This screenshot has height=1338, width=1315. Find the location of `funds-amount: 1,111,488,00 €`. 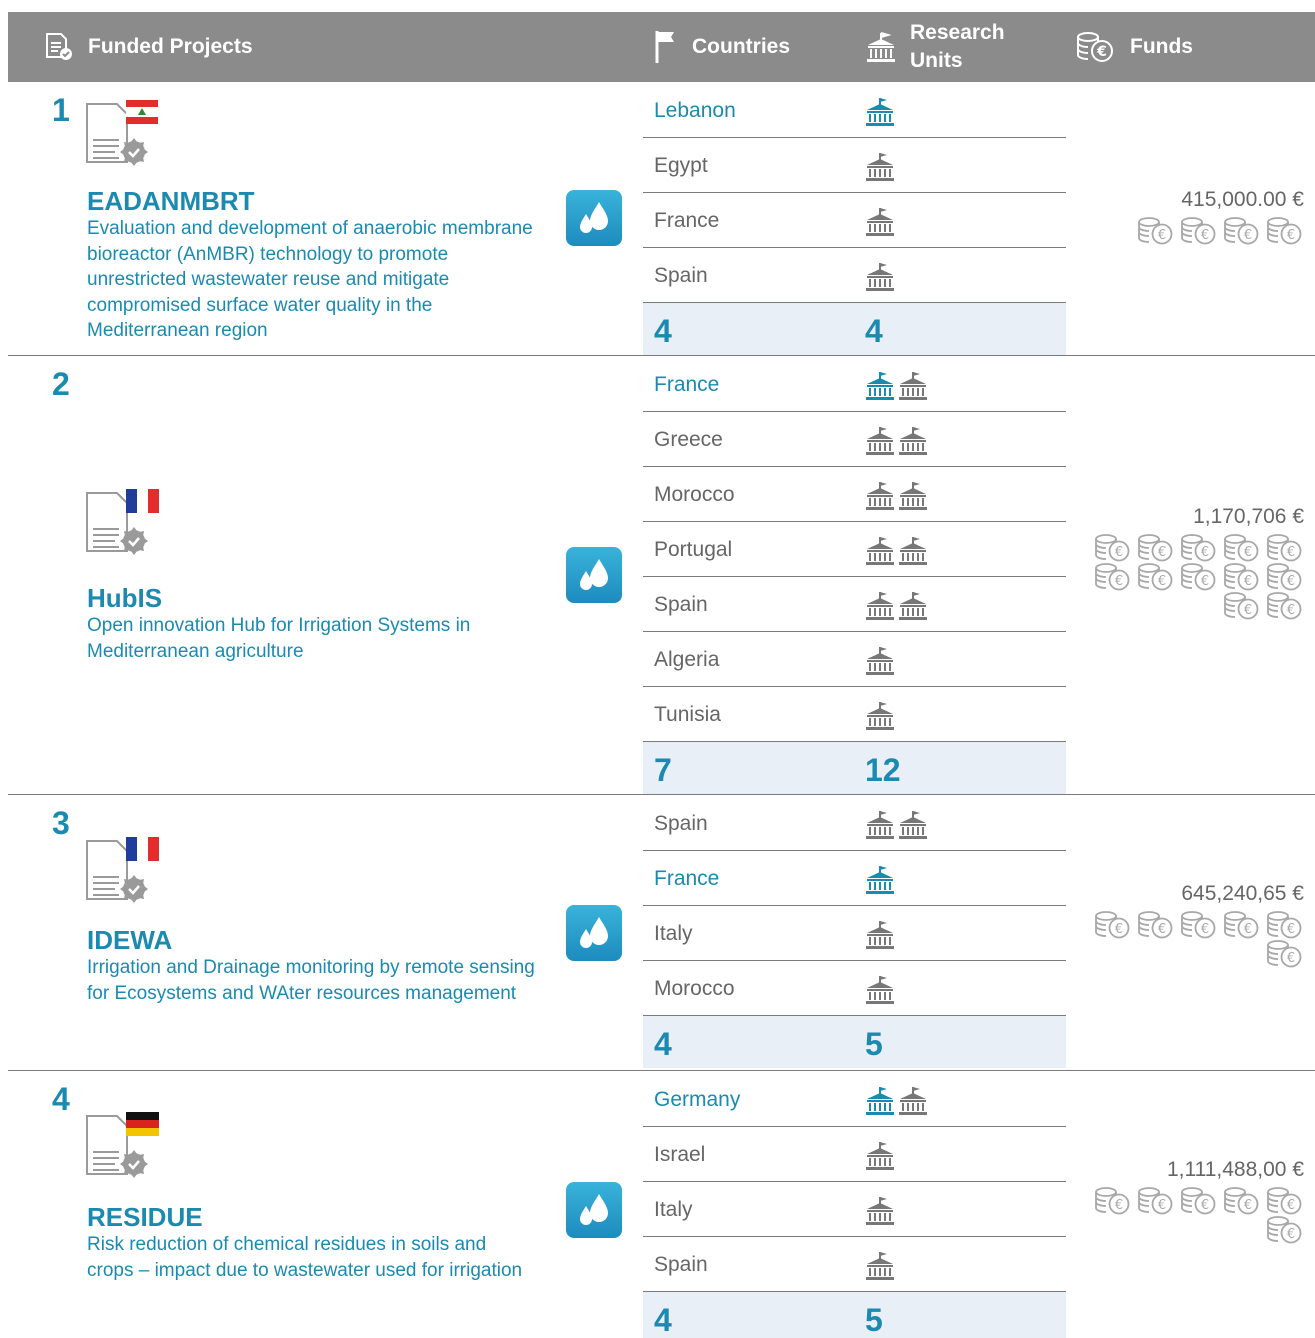

funds-amount: 1,111,488,00 € is located at coordinates (1235, 1169).